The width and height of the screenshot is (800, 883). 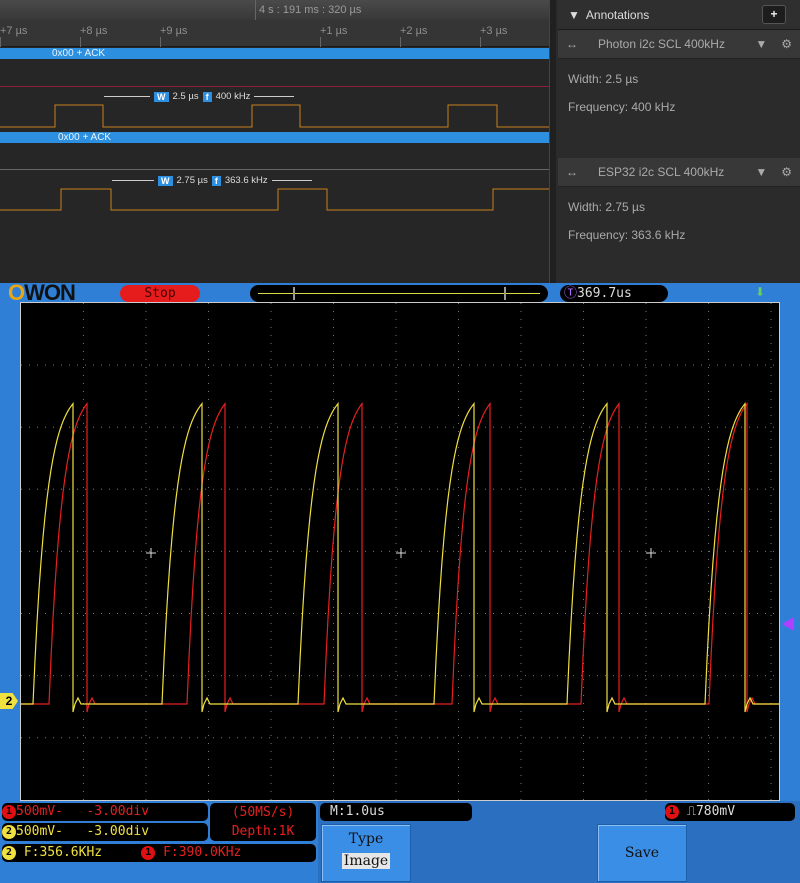 I want to click on ch2-level-marker: 2, so click(x=9, y=701).